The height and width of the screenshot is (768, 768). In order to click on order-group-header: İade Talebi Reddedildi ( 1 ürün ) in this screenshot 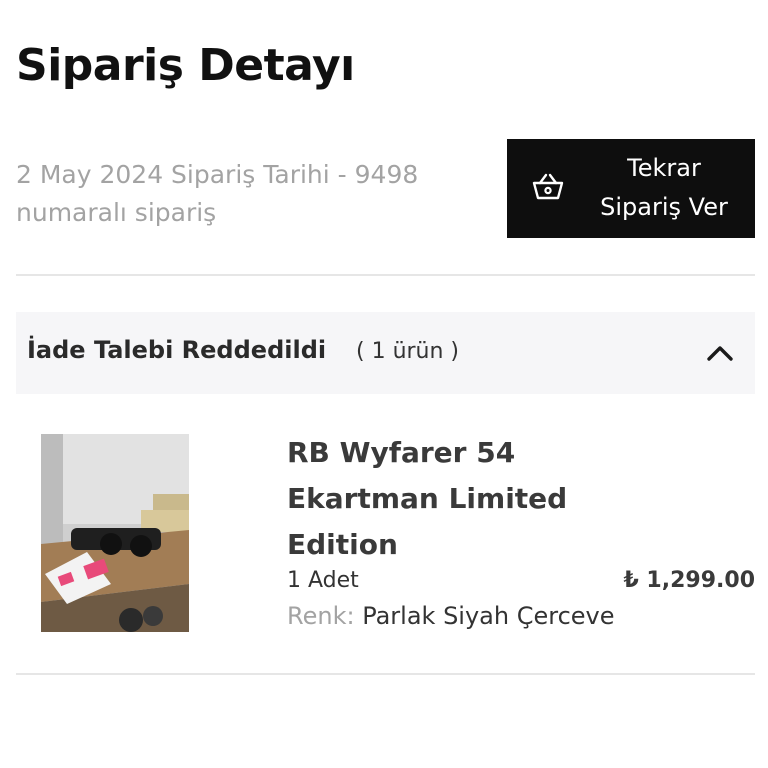, I will do `click(385, 353)`.